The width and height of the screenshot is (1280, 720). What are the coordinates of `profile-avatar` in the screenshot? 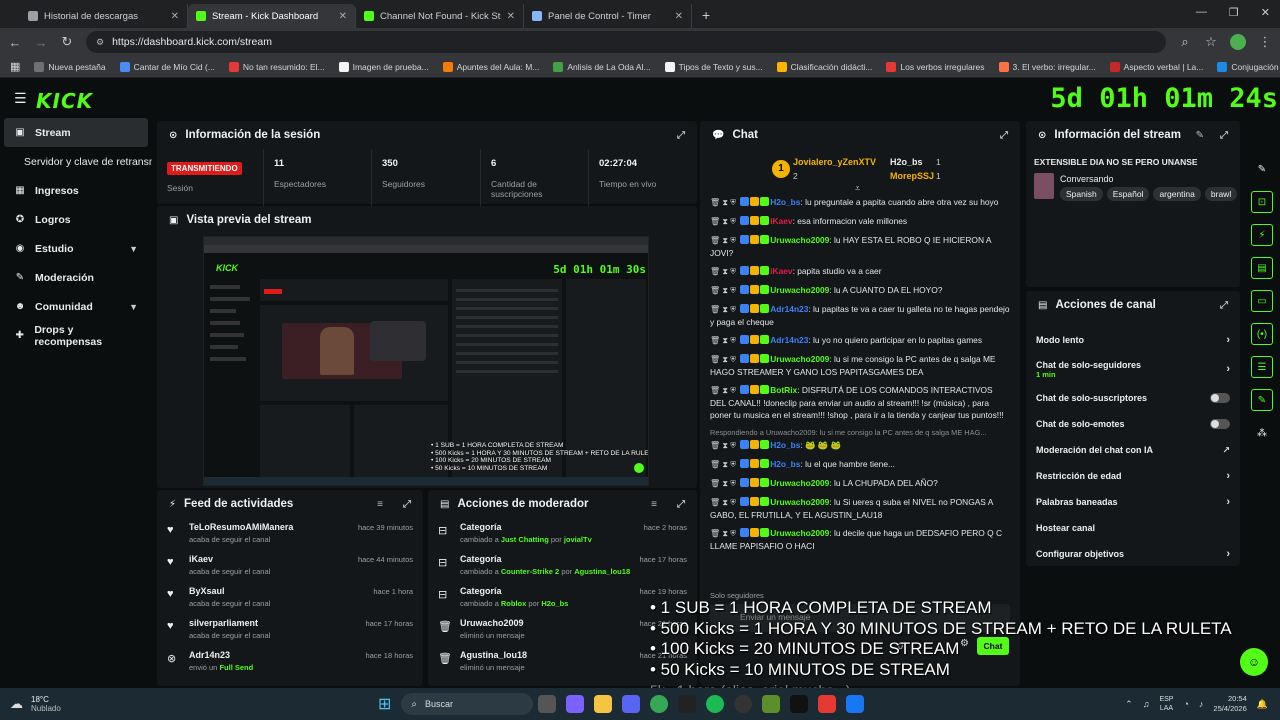 It's located at (1238, 42).